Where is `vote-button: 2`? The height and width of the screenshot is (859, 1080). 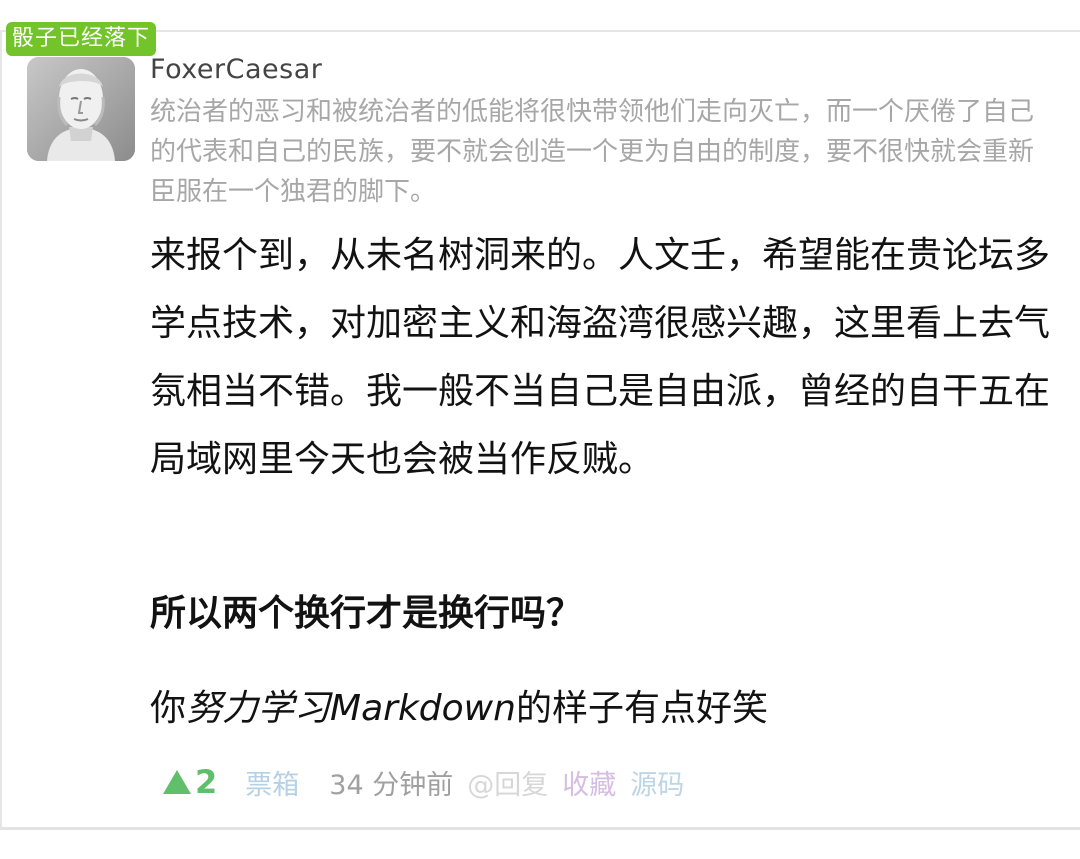 vote-button: 2 is located at coordinates (190, 782).